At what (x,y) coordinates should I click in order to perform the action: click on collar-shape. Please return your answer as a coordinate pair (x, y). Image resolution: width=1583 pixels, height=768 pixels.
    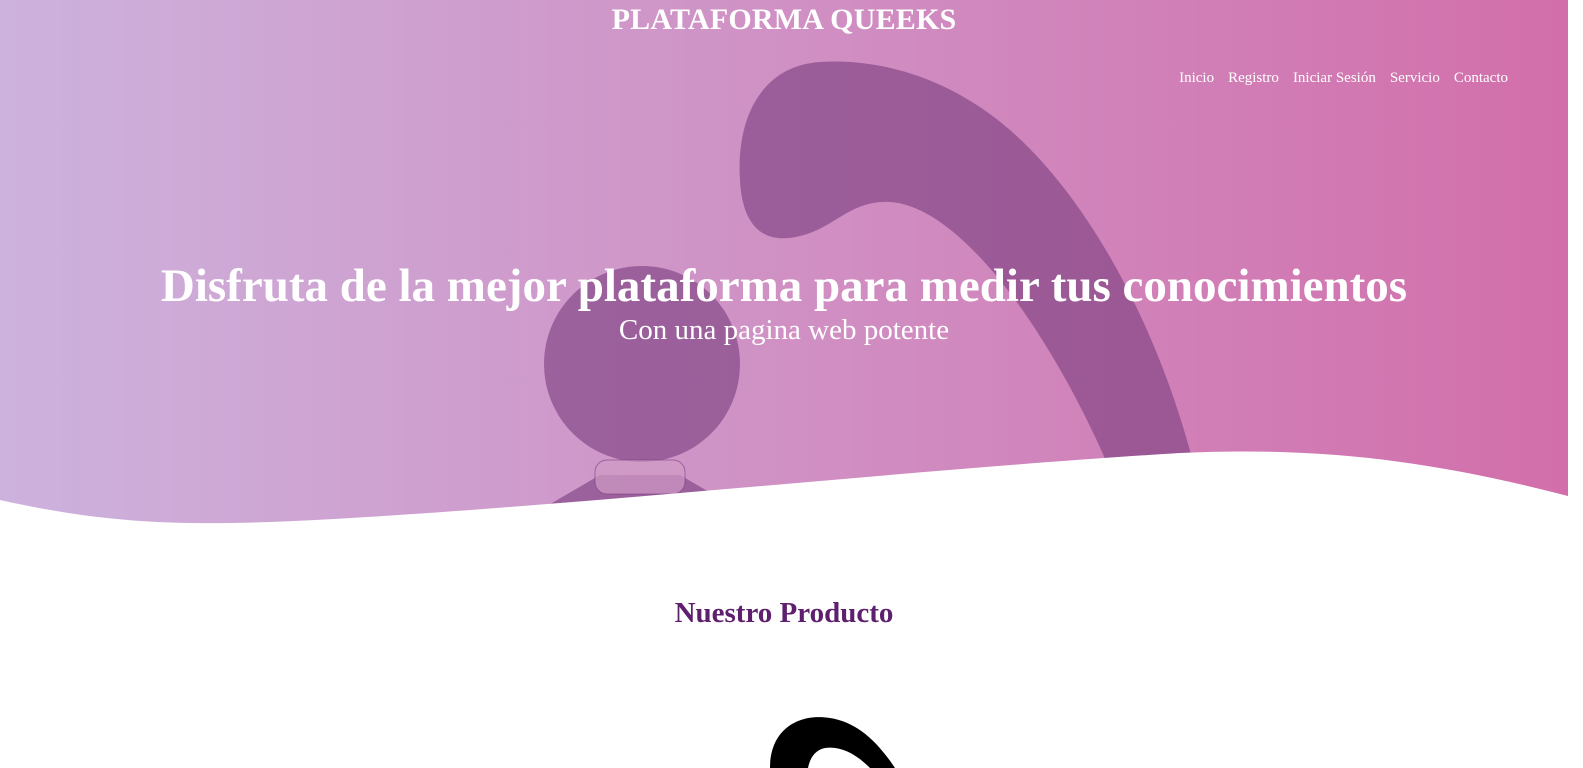
    Looking at the image, I should click on (640, 477).